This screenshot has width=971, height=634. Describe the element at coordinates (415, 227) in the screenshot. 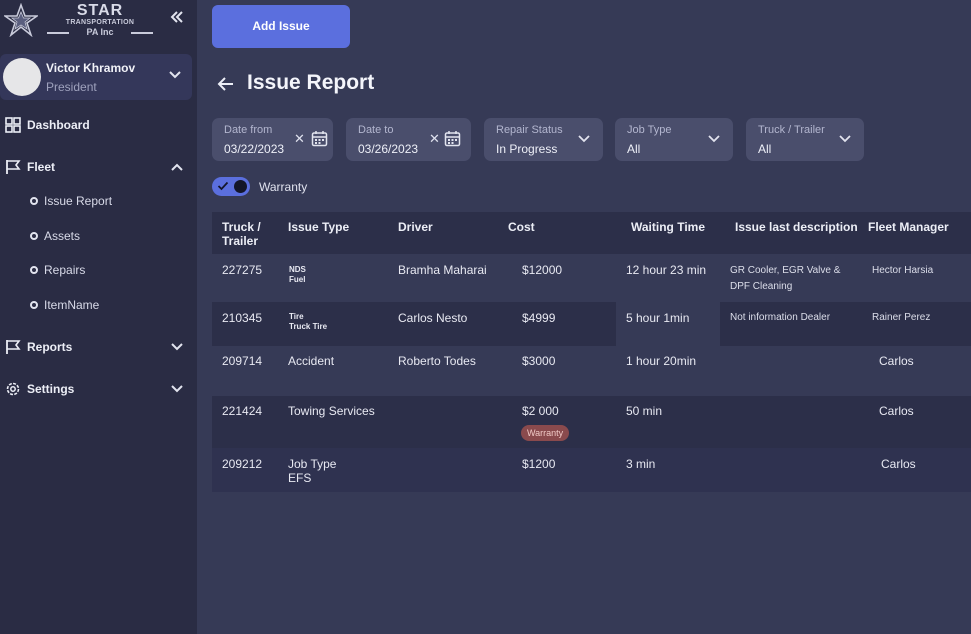

I see `column-header-driver: Driver` at that location.